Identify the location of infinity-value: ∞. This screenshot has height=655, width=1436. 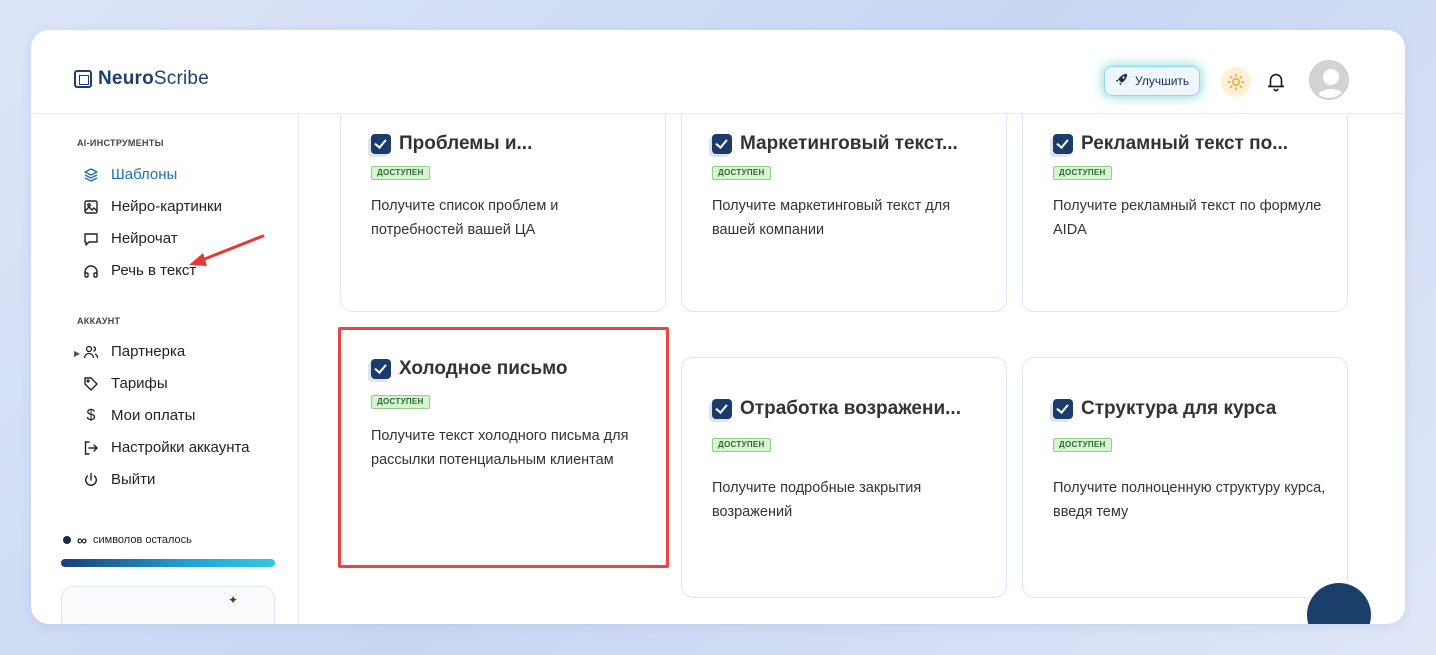
(82, 540).